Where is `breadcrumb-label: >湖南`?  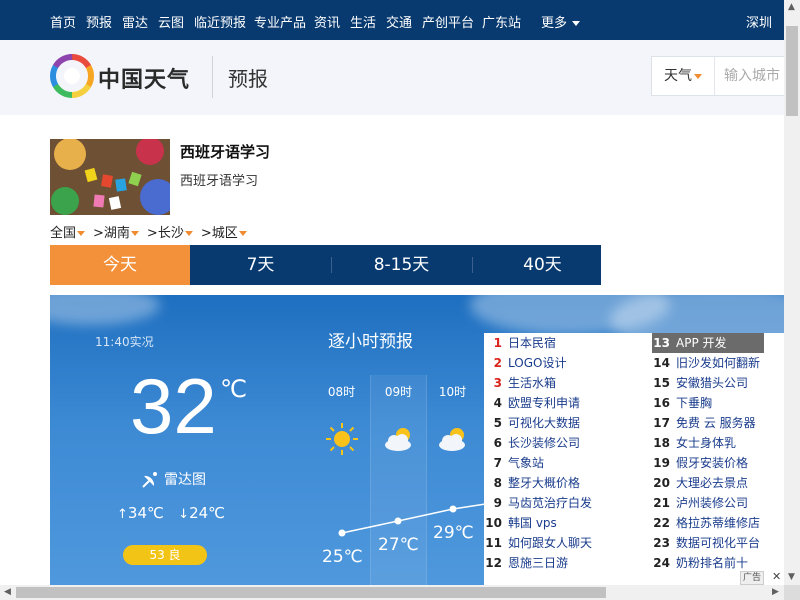
breadcrumb-label: >湖南 is located at coordinates (111, 233).